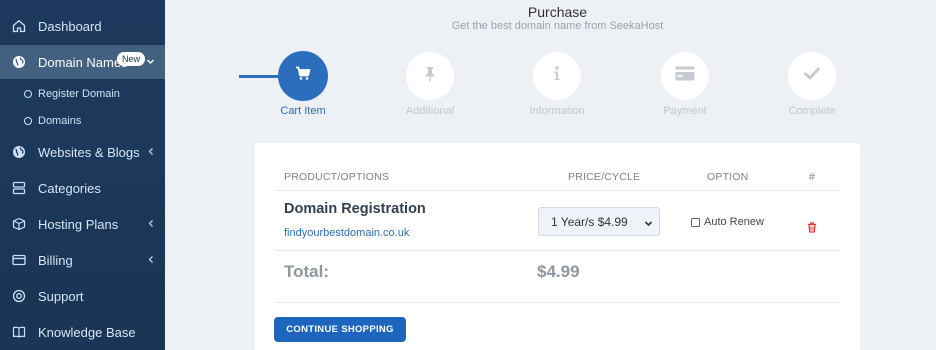 The image size is (936, 350). Describe the element at coordinates (19, 224) in the screenshot. I see `box-icon` at that location.